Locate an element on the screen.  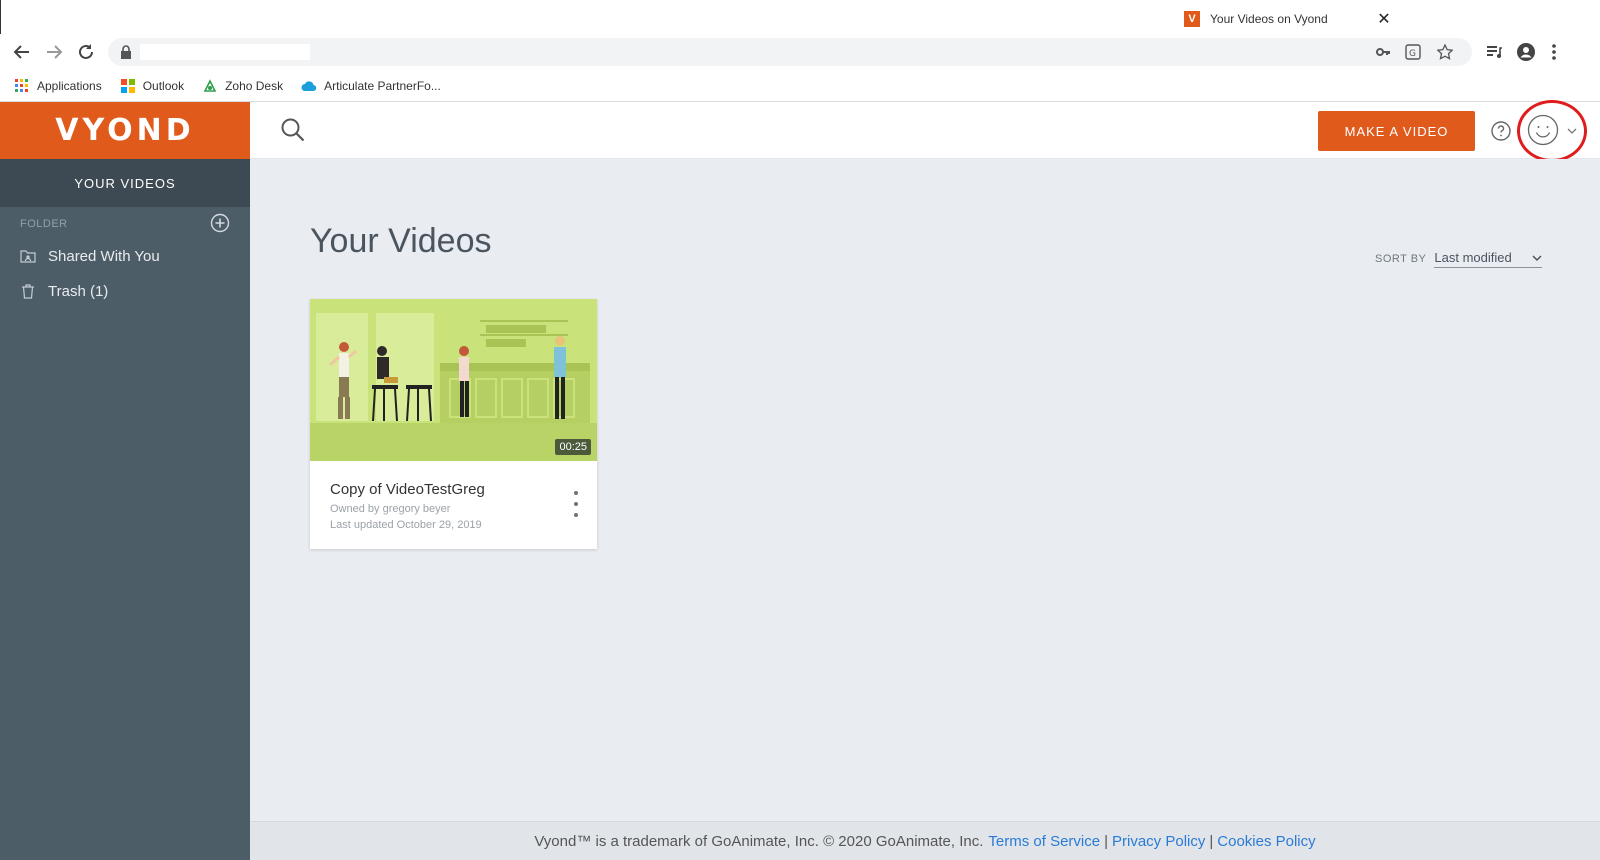
translate-icon: G is located at coordinates (1413, 52).